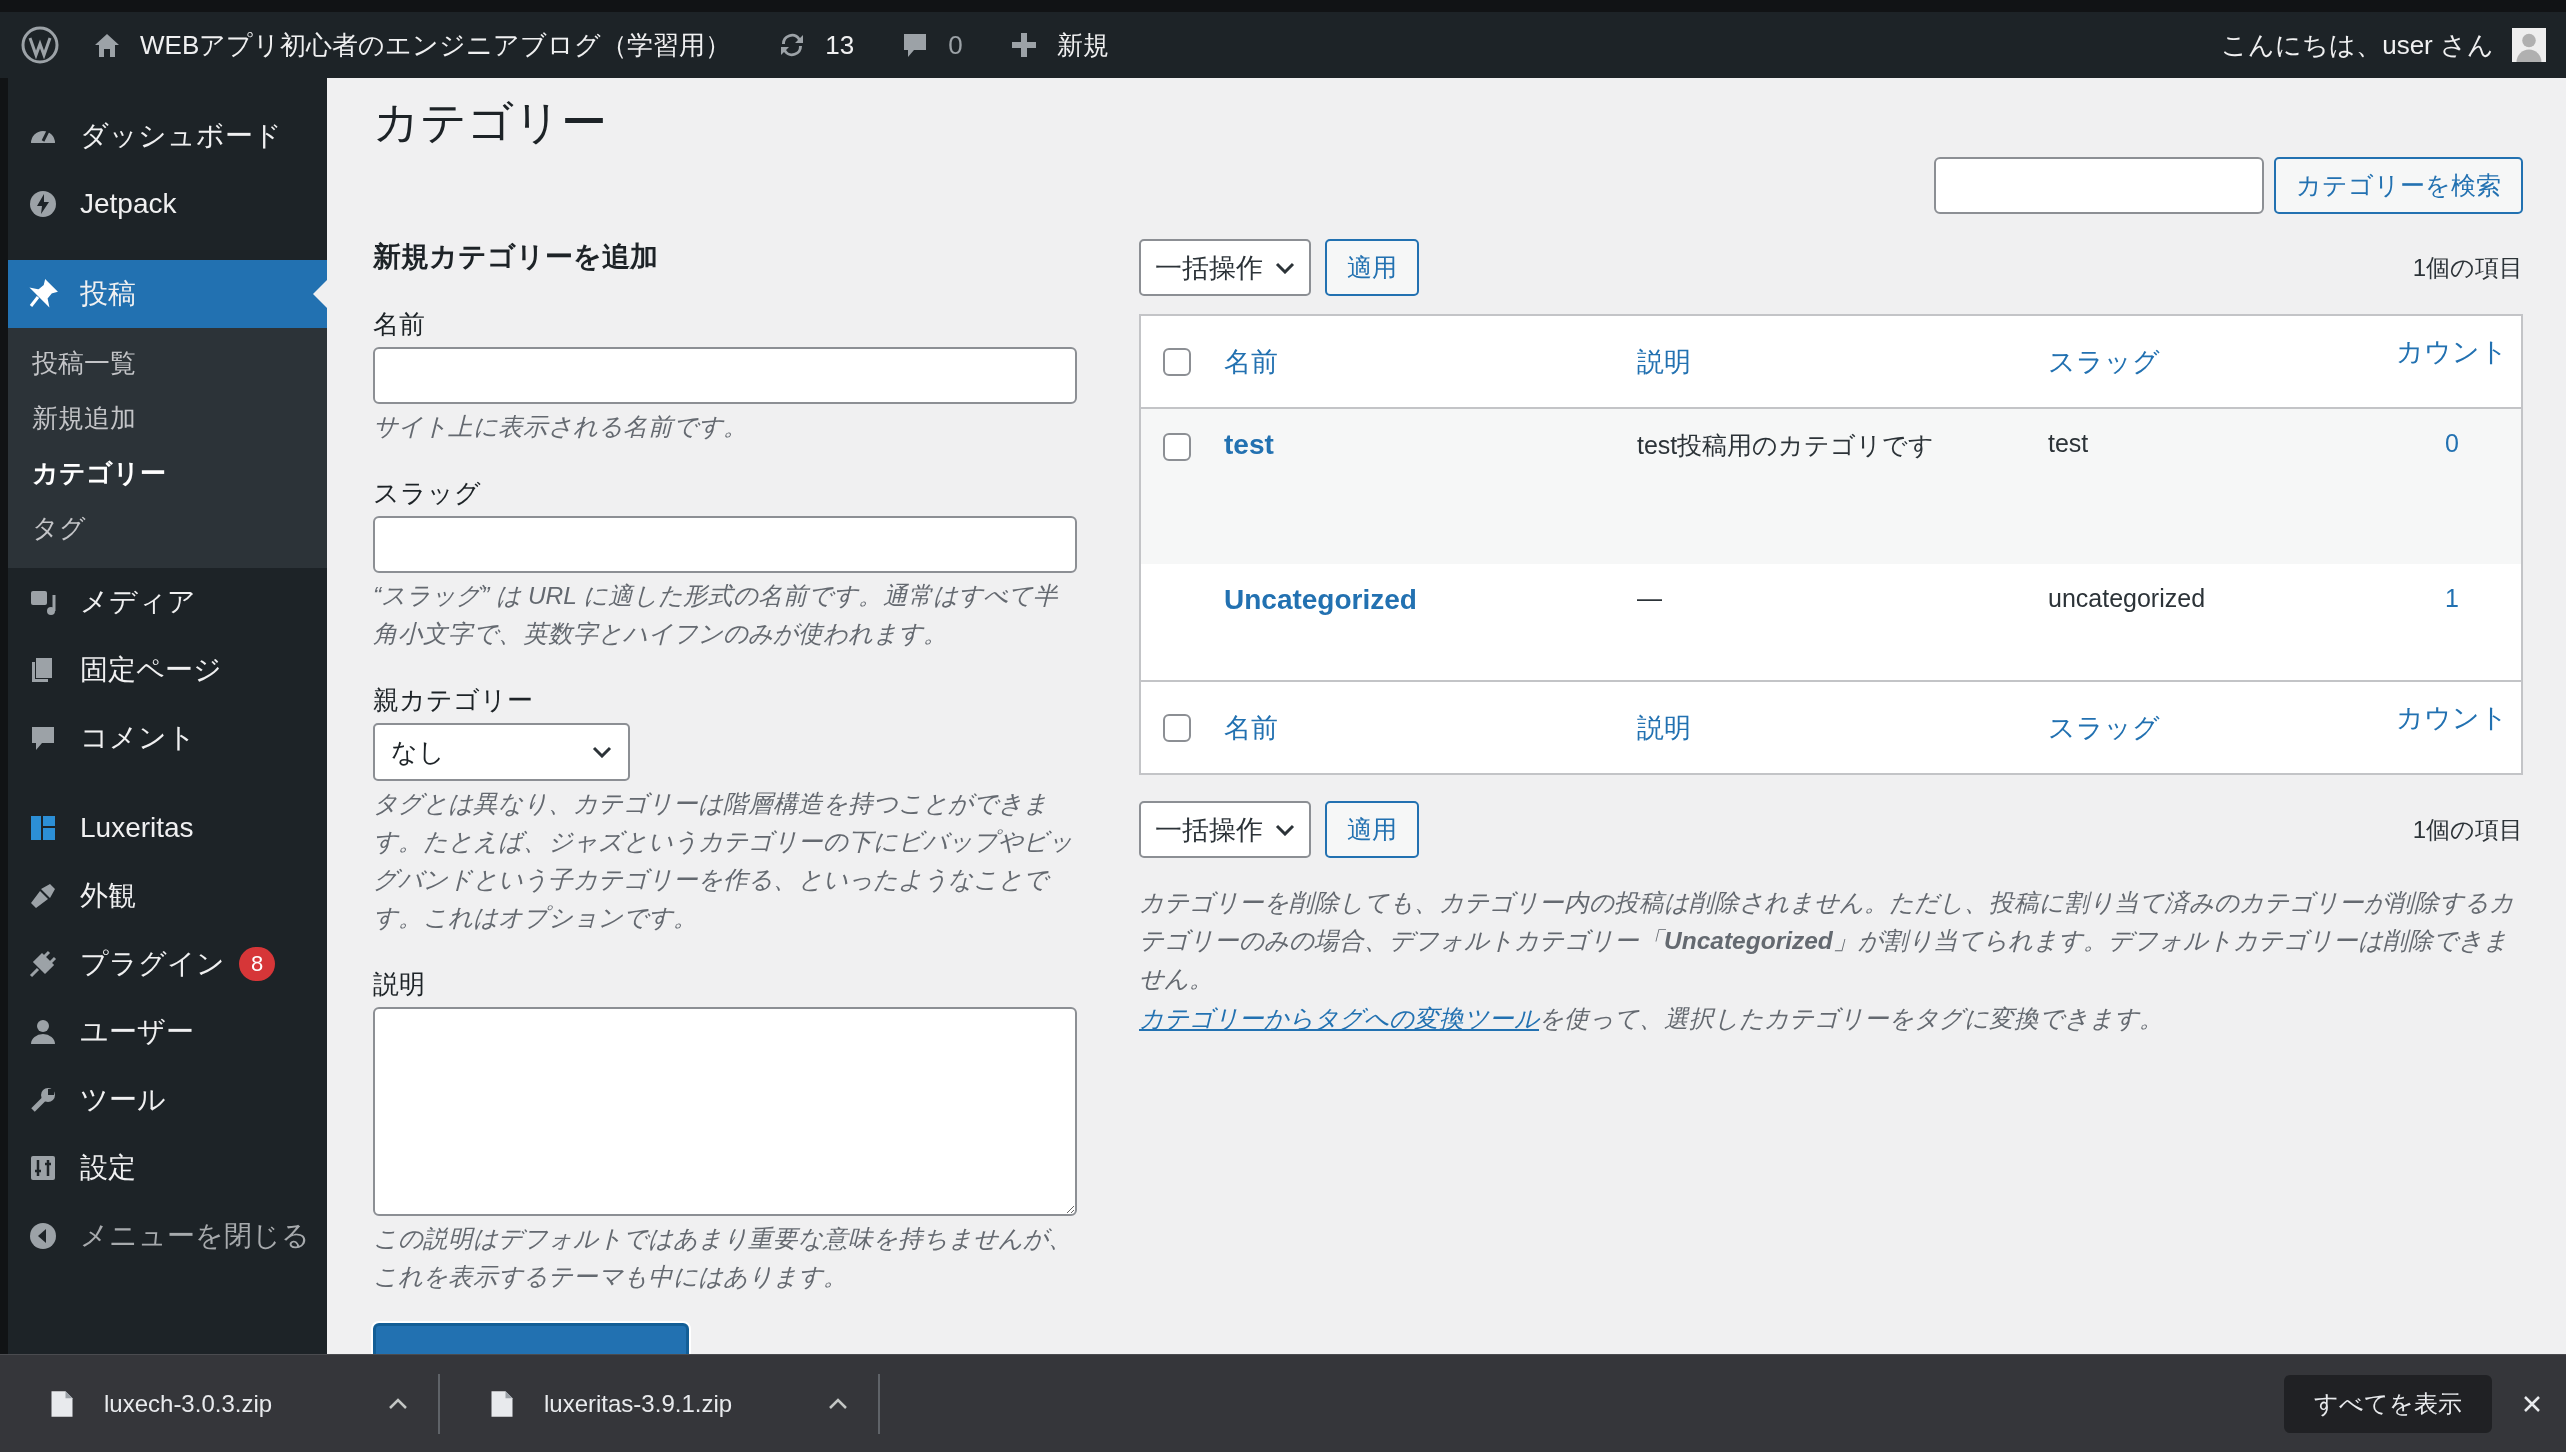 This screenshot has height=1452, width=2566. What do you see at coordinates (40, 45) in the screenshot?
I see `wordpress-logo-icon` at bounding box center [40, 45].